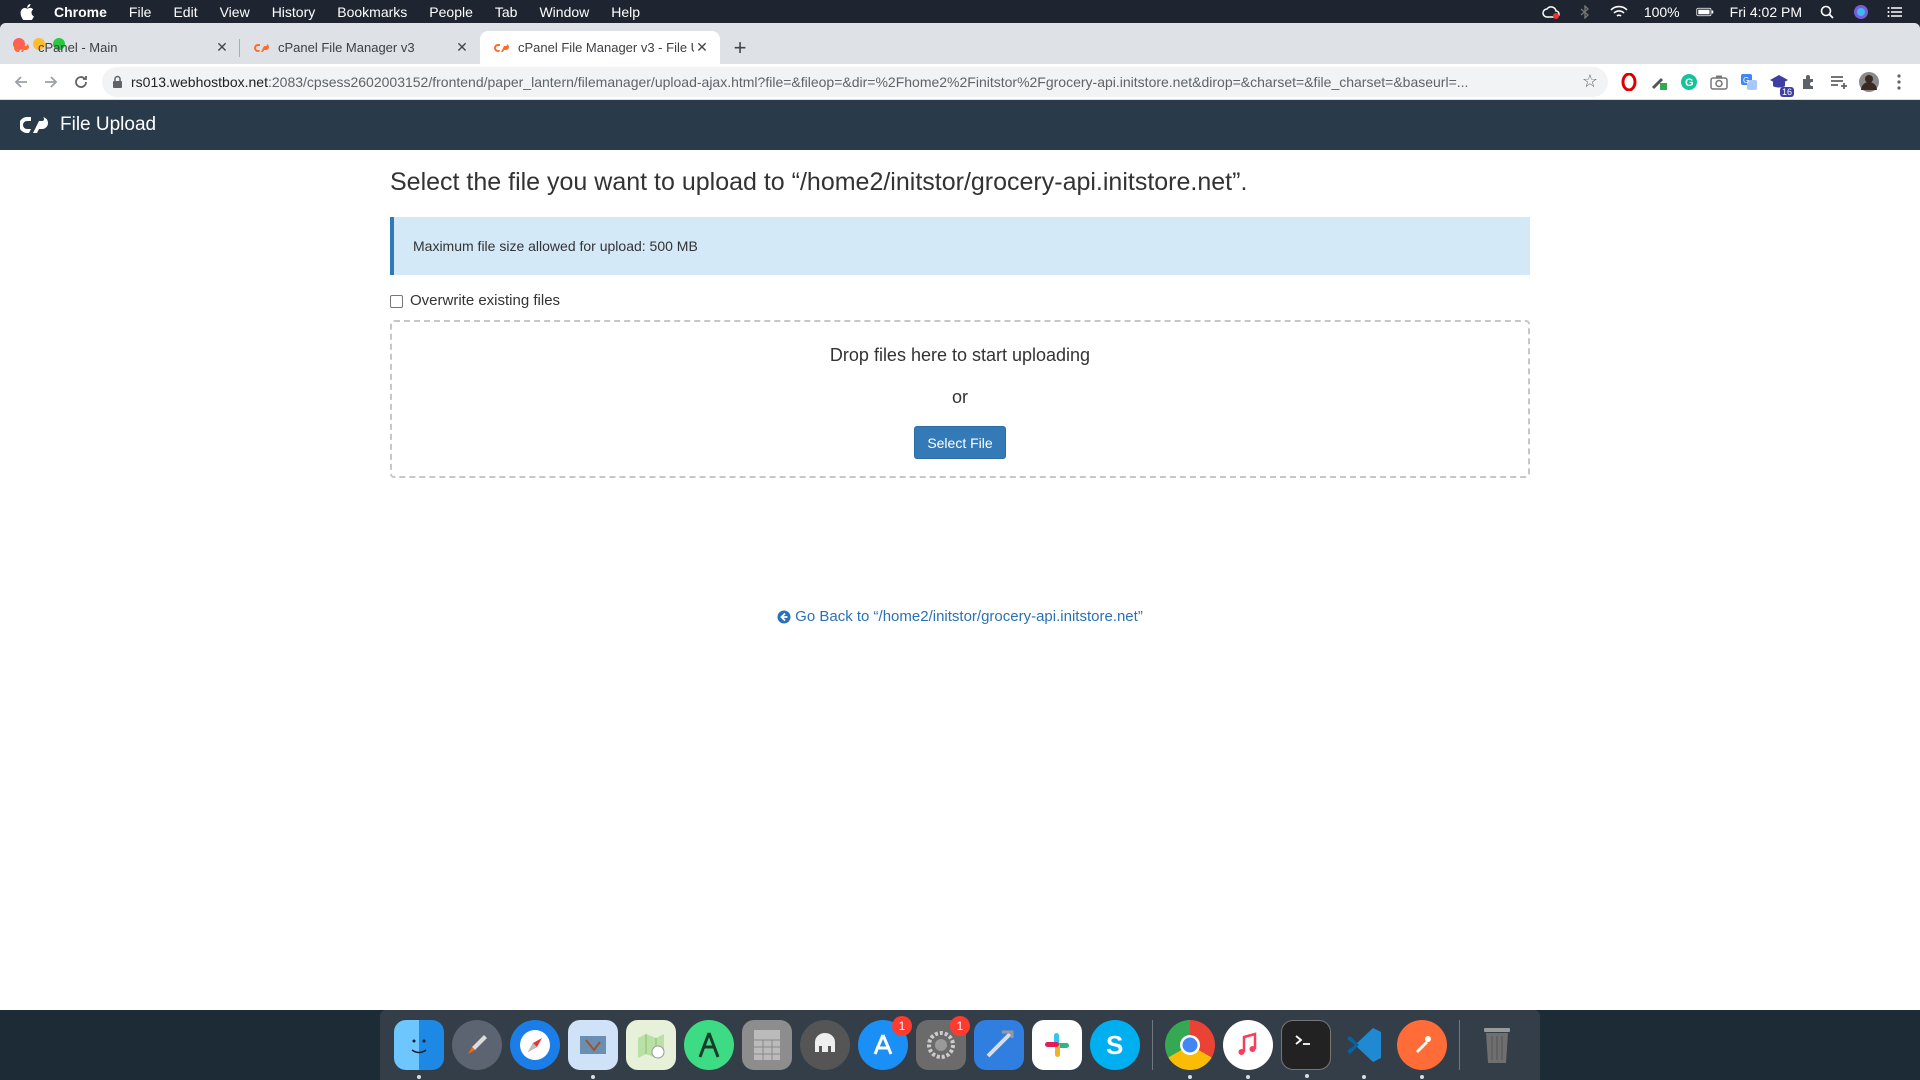 This screenshot has height=1080, width=1920. Describe the element at coordinates (651, 1045) in the screenshot. I see `maps-icon` at that location.